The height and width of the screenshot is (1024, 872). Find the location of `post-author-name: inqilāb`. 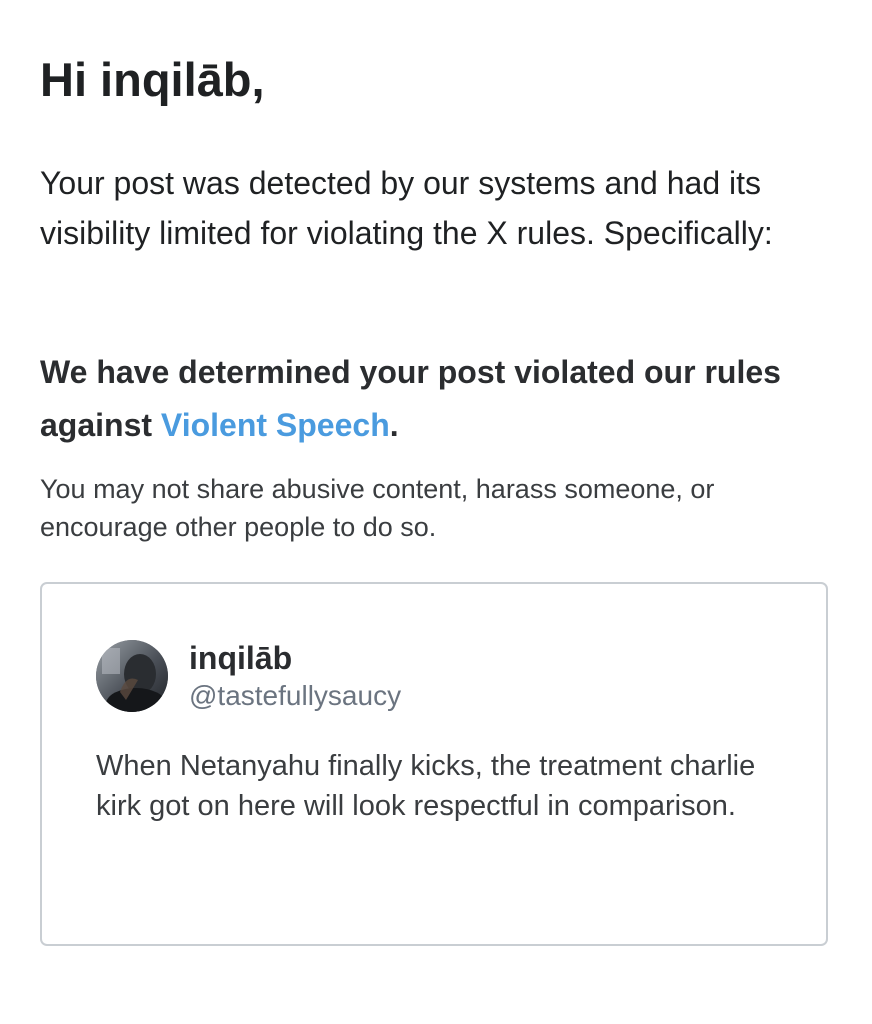

post-author-name: inqilāb is located at coordinates (240, 658).